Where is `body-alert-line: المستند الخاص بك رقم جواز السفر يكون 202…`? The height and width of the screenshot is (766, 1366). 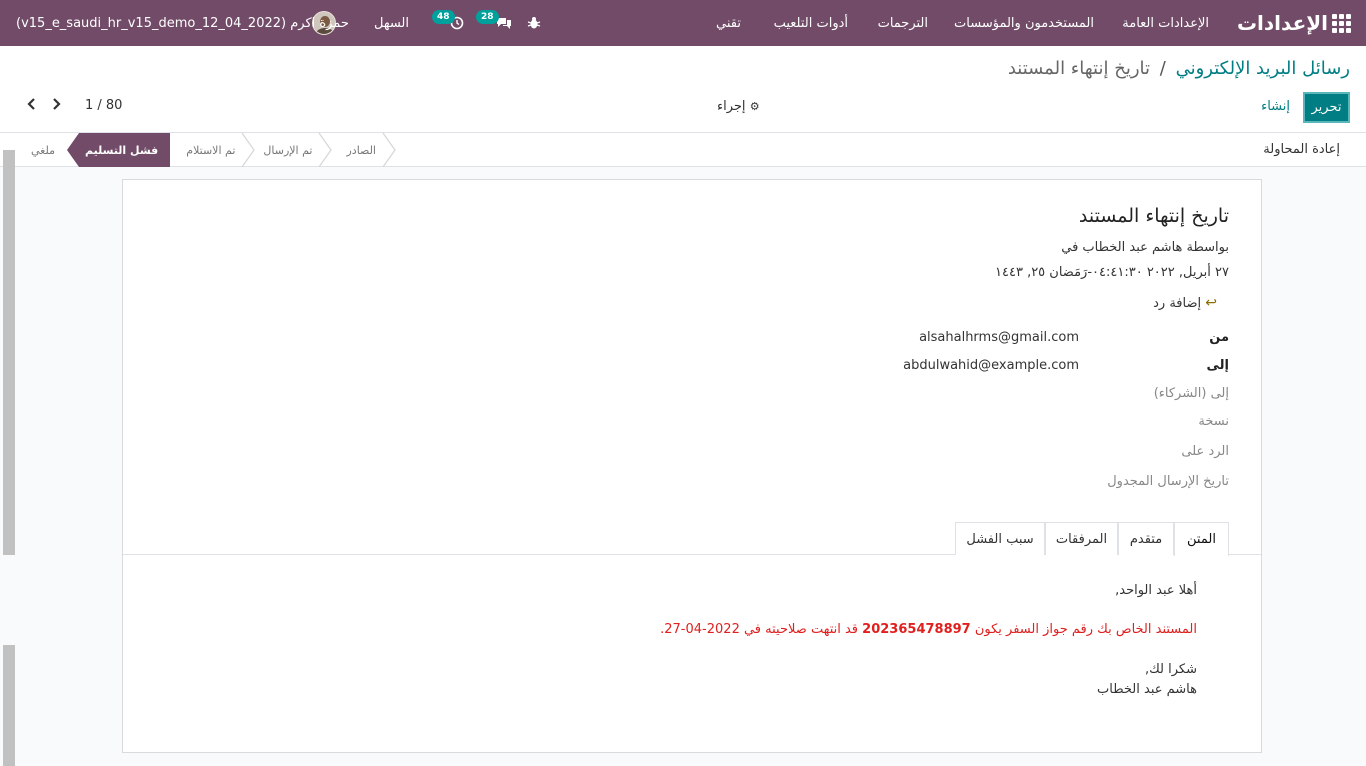 body-alert-line: المستند الخاص بك رقم جواز السفر يكون 202… is located at coordinates (928, 629).